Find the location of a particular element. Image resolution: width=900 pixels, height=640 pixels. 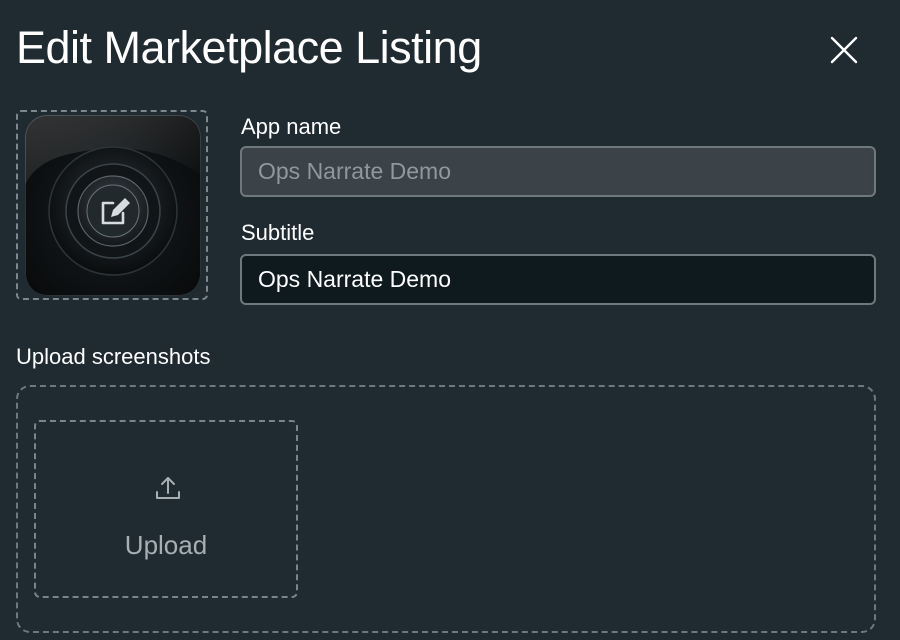

close-button is located at coordinates (844, 50).